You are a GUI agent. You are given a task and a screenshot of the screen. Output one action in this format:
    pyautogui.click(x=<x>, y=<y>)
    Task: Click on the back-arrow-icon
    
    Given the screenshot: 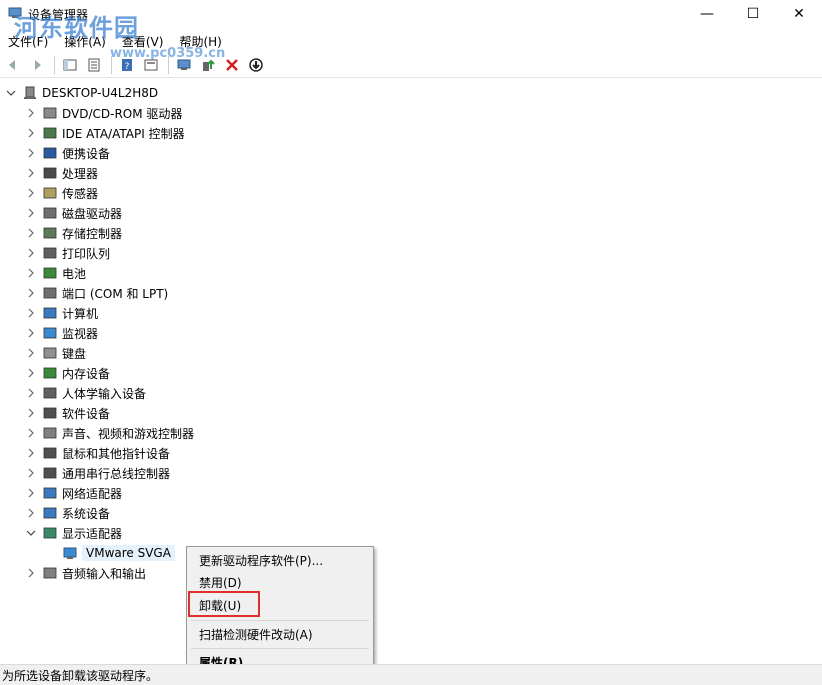 What is the action you would take?
    pyautogui.click(x=13, y=65)
    